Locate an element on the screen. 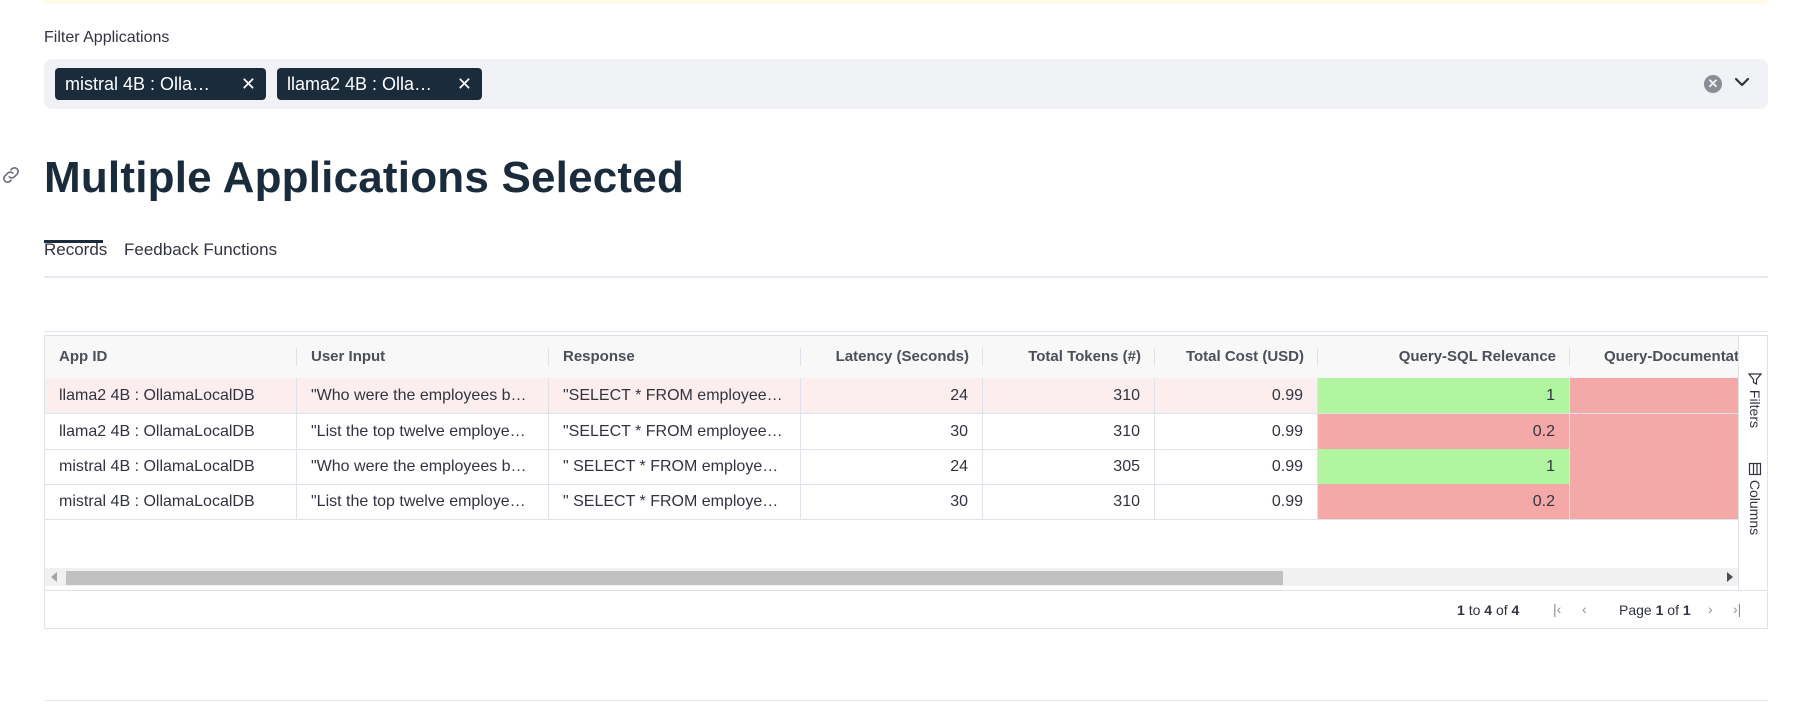 This screenshot has width=1812, height=717. last-page-icon: ›| is located at coordinates (1737, 609).